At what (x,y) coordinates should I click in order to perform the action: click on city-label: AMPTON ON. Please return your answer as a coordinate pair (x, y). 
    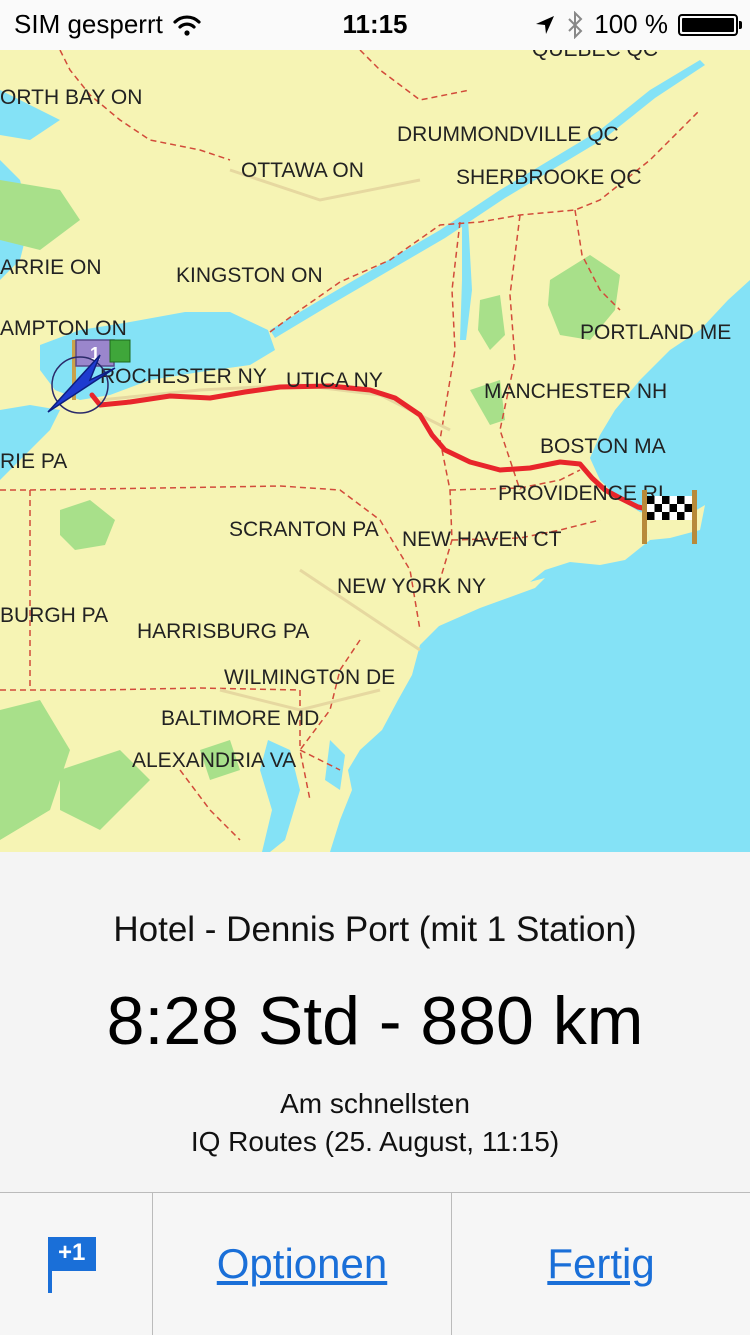
    Looking at the image, I should click on (63, 328).